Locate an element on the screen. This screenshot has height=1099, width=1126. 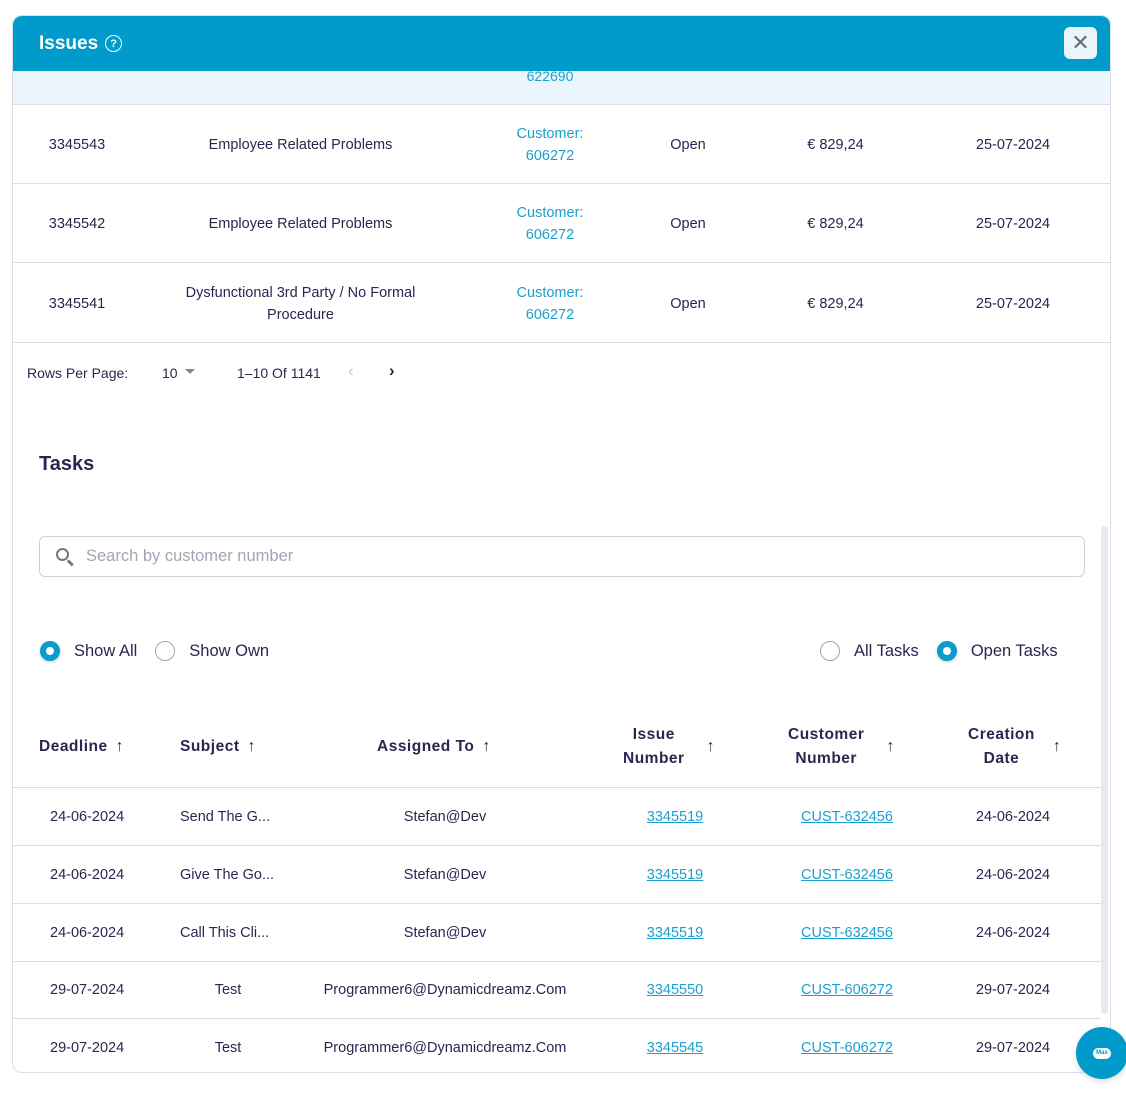
scrollbar is located at coordinates (1104, 770).